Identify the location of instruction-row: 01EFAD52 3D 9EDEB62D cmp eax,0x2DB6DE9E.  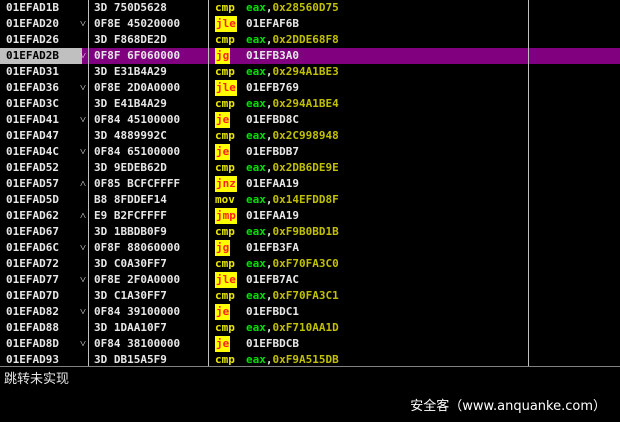
(310, 168).